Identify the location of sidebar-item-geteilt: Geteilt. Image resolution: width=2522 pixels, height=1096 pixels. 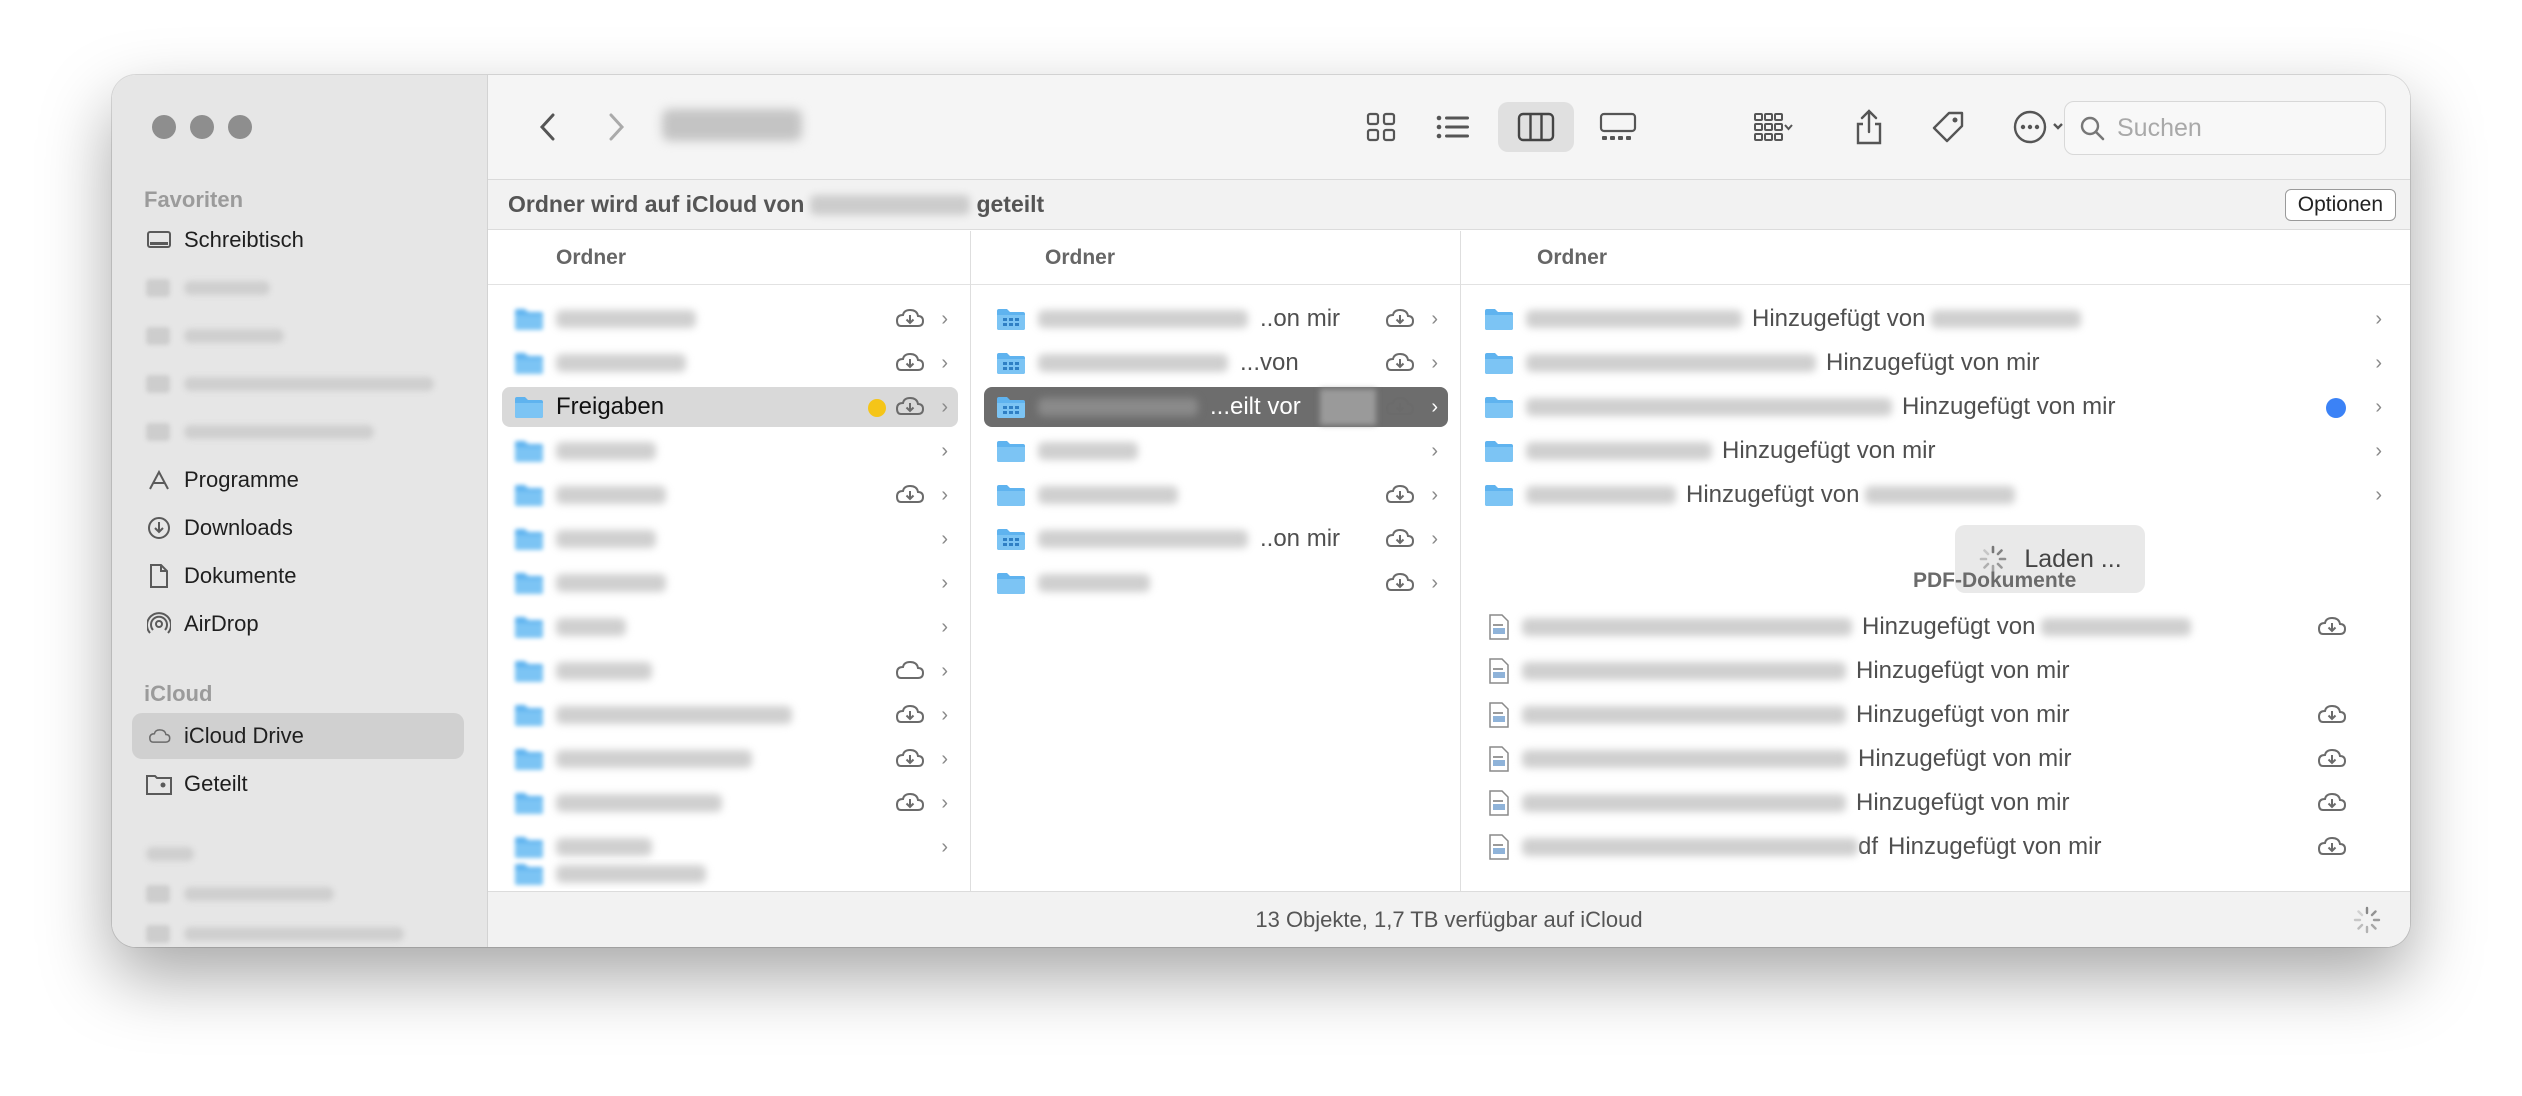
(298, 784).